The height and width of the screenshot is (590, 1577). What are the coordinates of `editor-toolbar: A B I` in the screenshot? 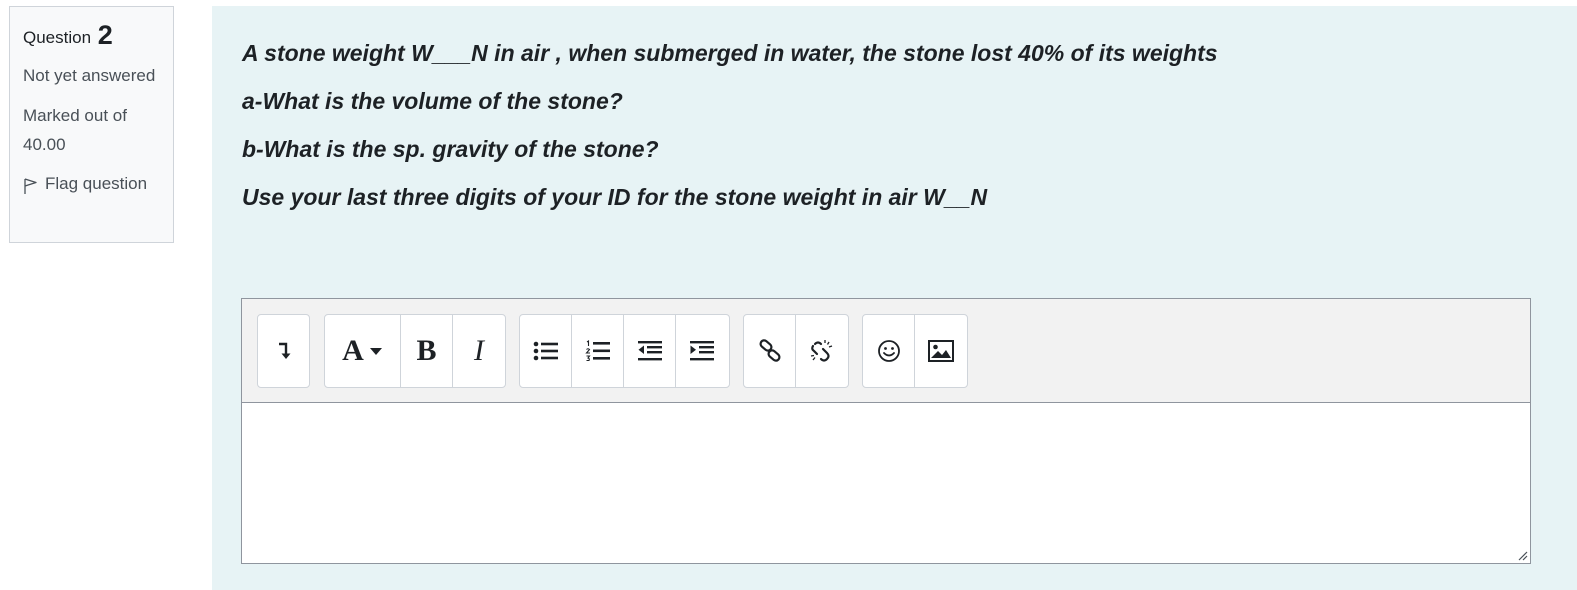 It's located at (886, 351).